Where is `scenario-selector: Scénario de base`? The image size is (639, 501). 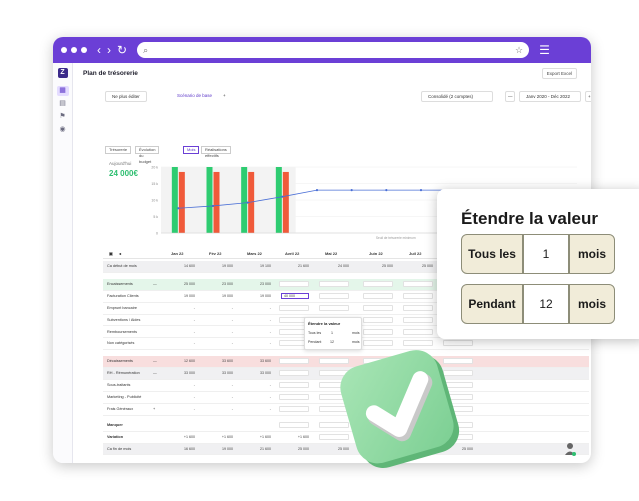 scenario-selector: Scénario de base is located at coordinates (195, 96).